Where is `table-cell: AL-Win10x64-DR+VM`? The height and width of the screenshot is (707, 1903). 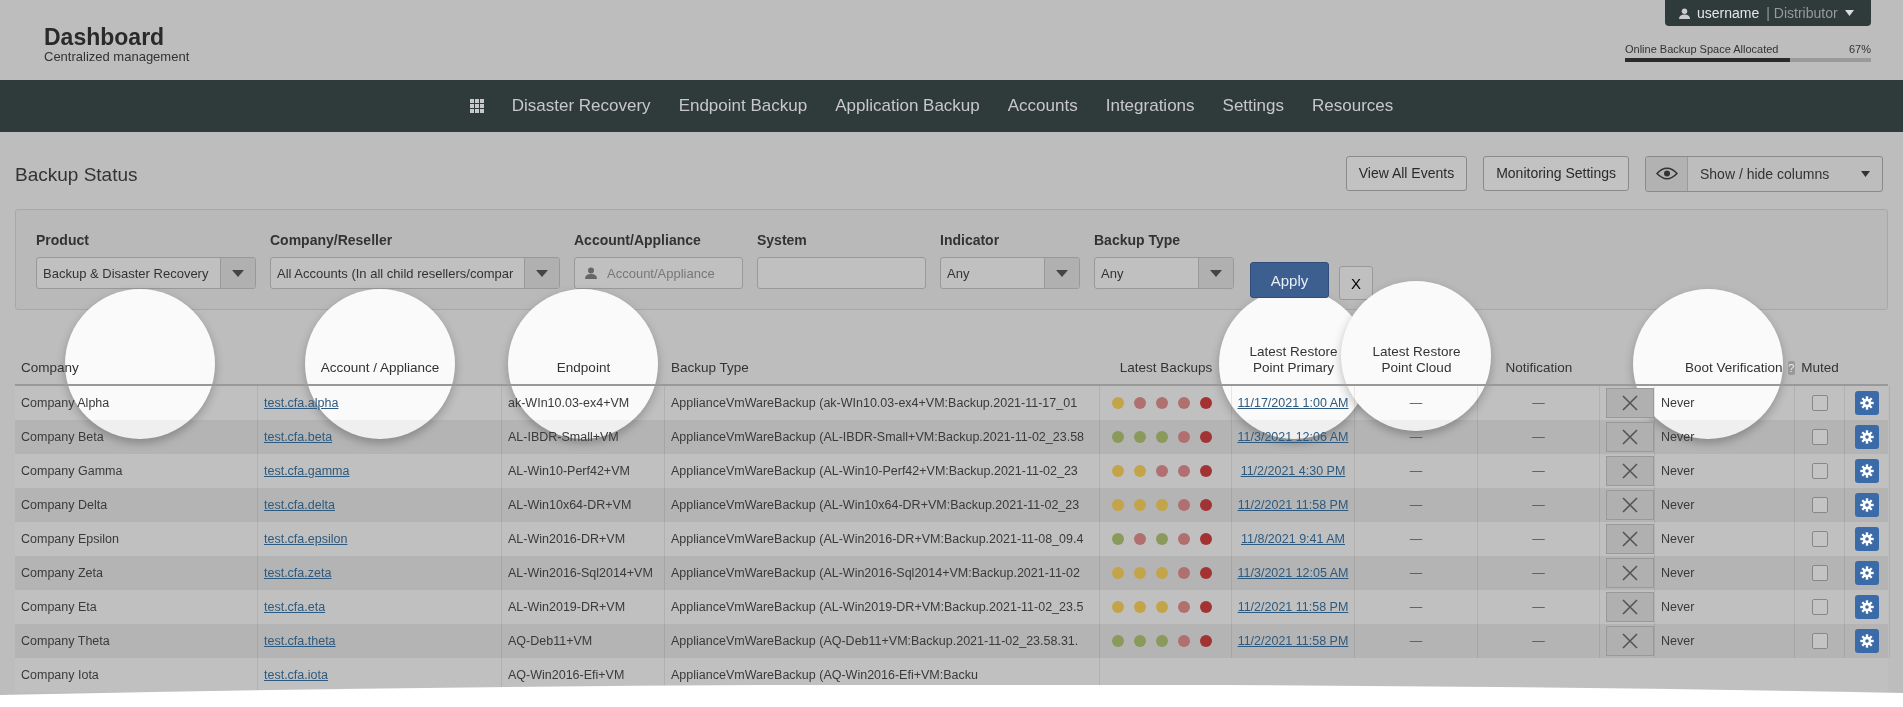 table-cell: AL-Win10x64-DR+VM is located at coordinates (583, 505).